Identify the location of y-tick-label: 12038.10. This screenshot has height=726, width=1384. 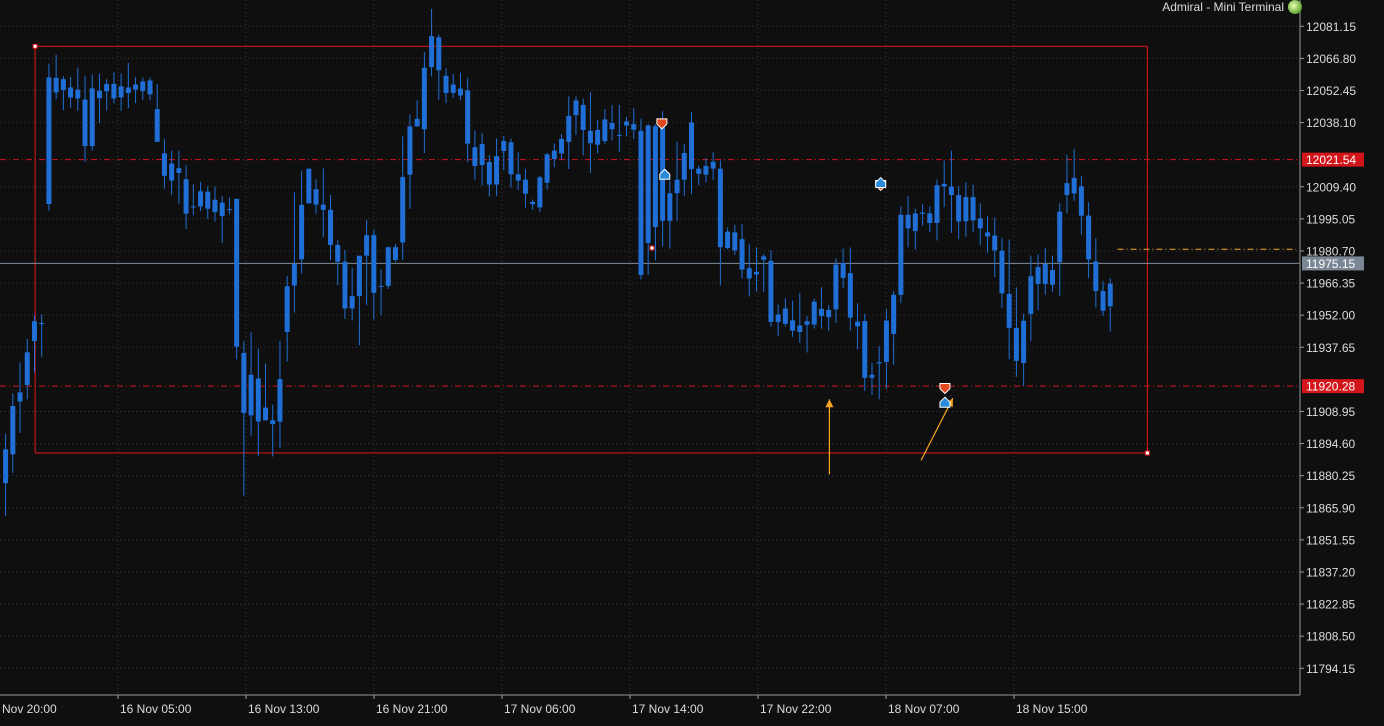
(1331, 123).